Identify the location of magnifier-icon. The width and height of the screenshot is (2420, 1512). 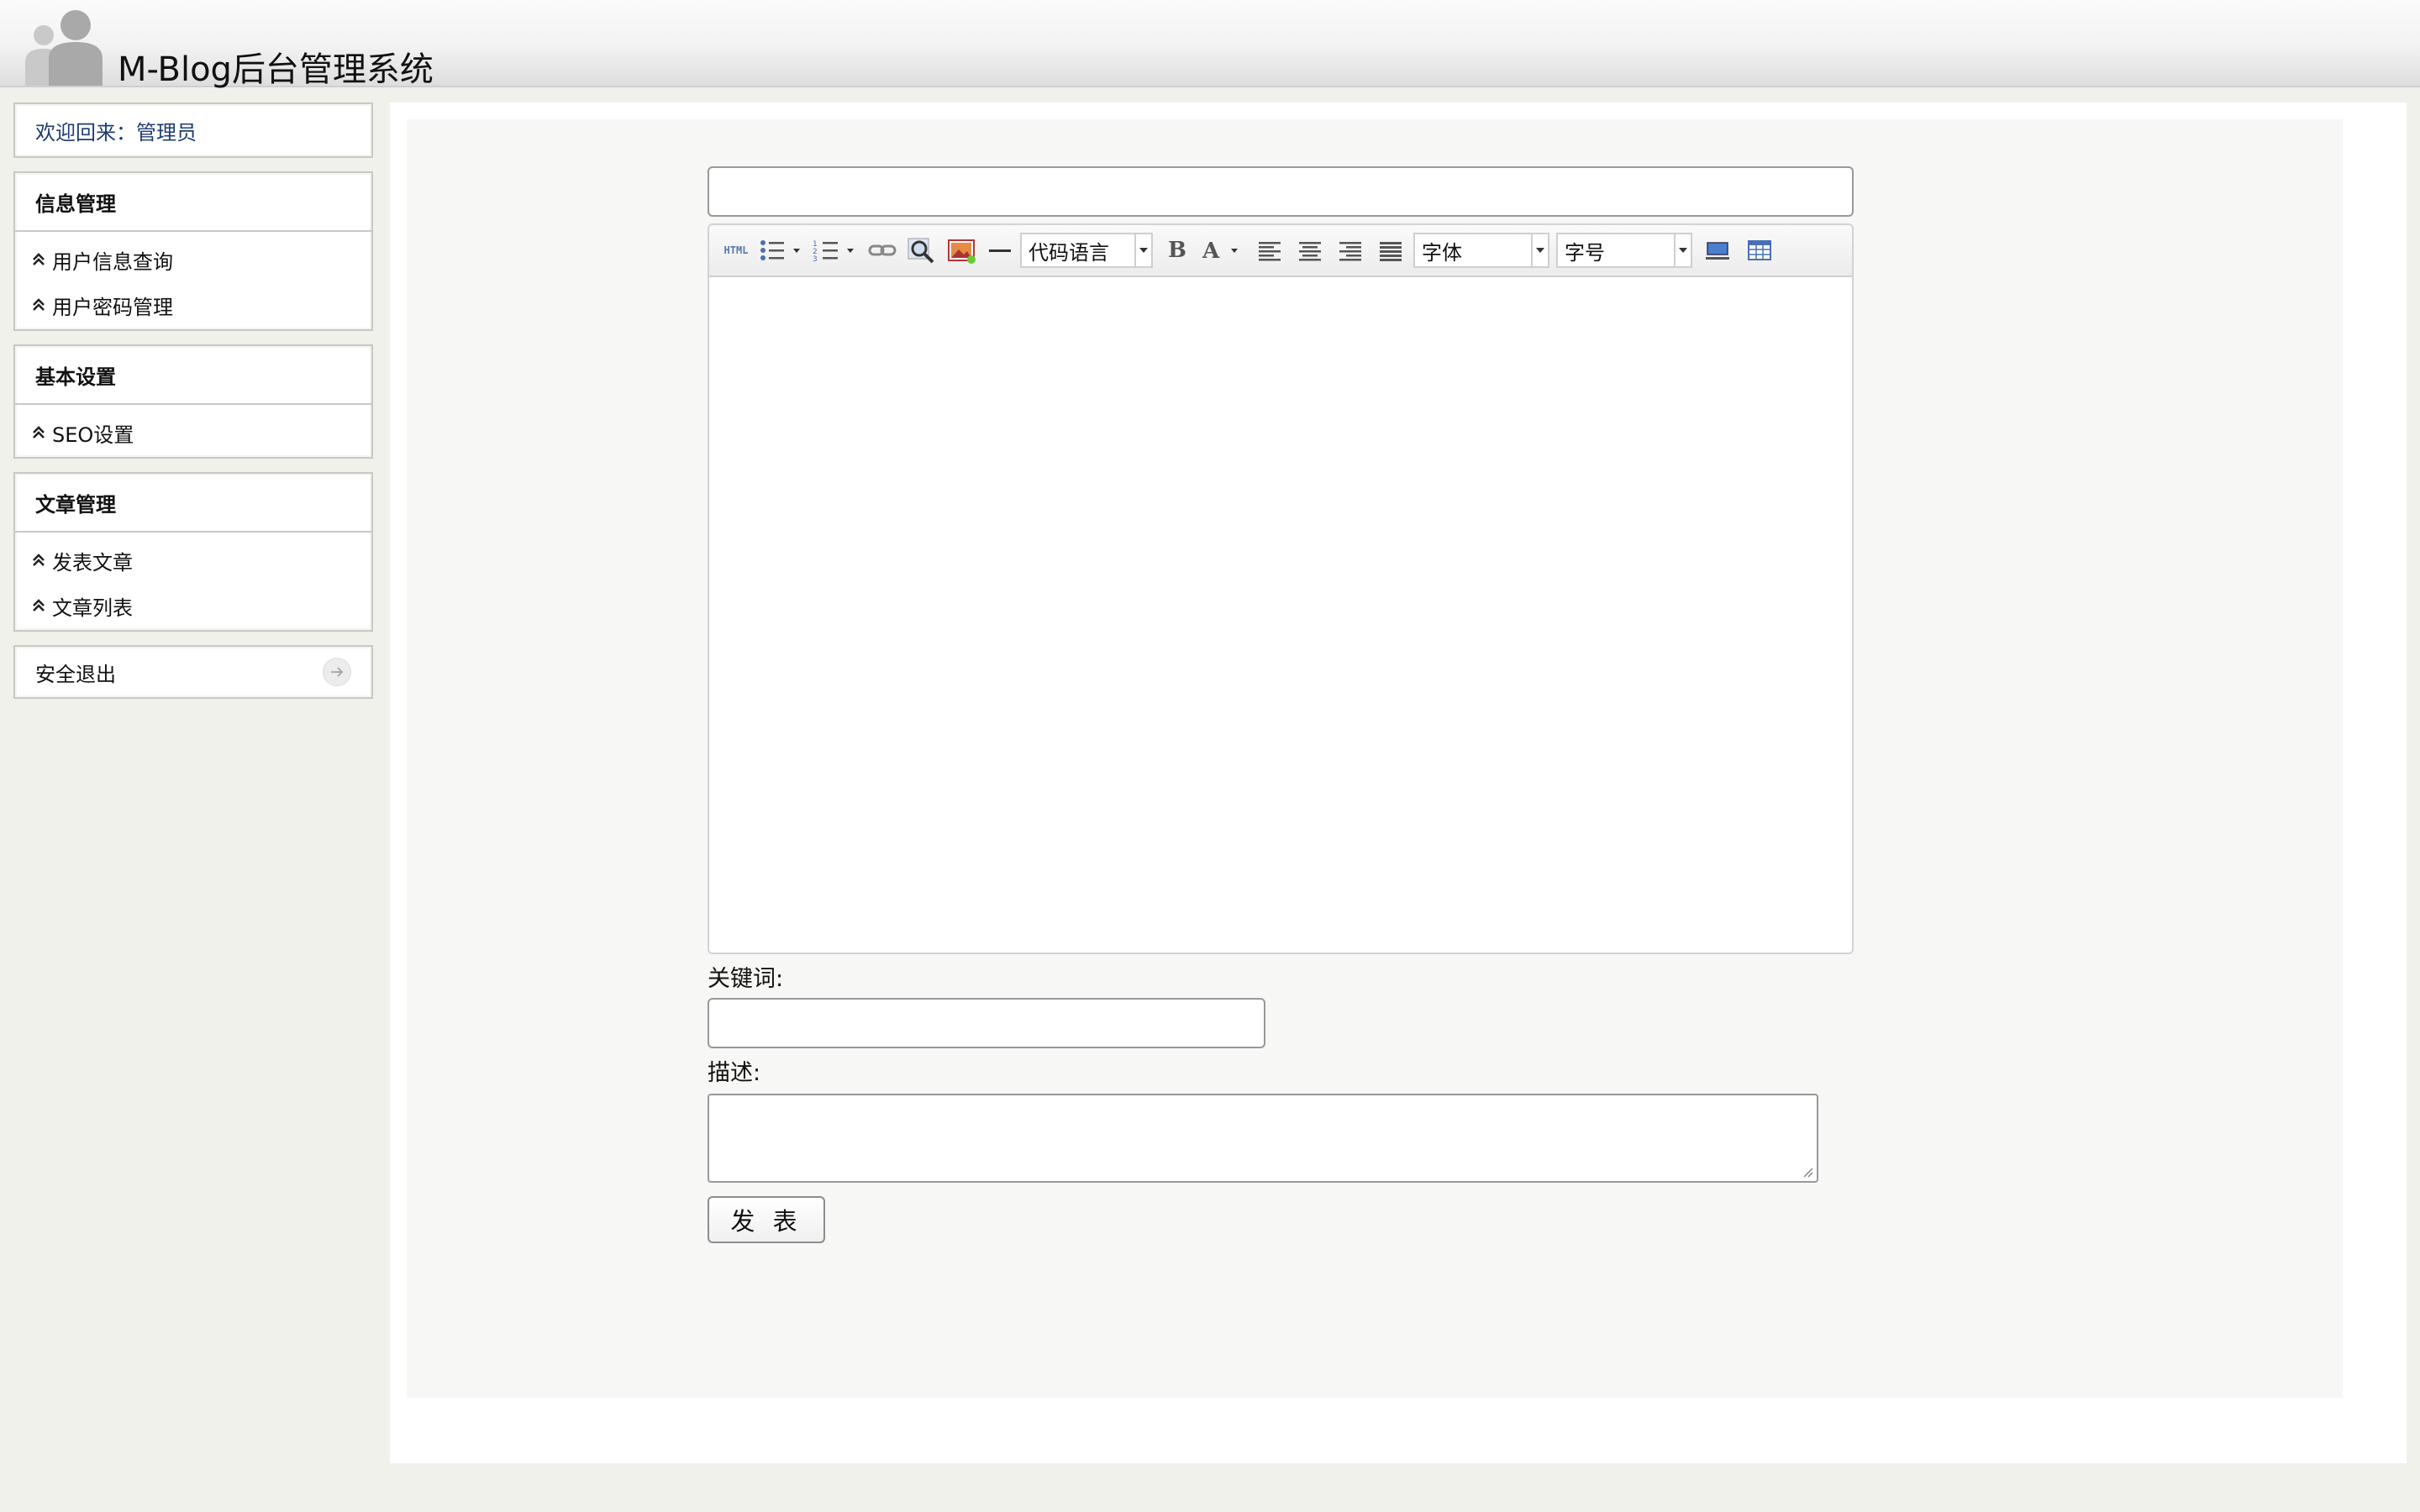
(921, 251).